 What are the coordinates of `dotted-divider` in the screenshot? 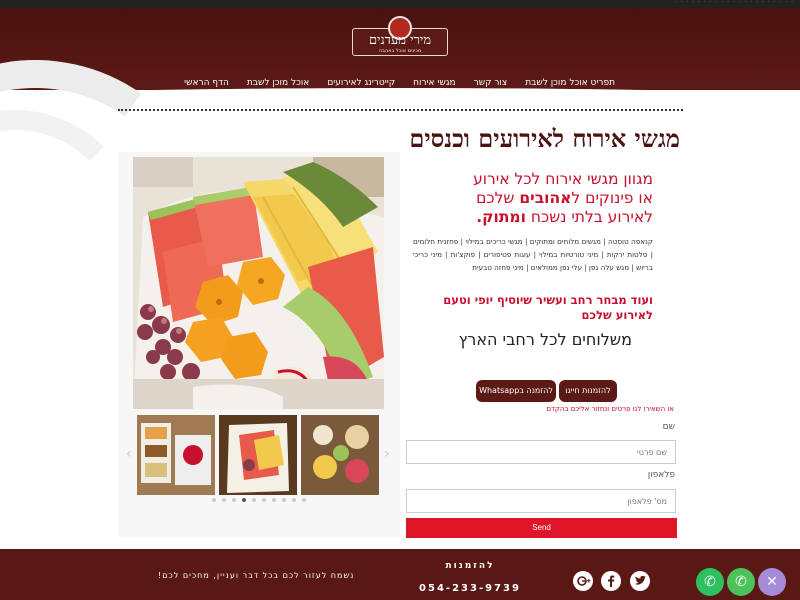 It's located at (400, 110).